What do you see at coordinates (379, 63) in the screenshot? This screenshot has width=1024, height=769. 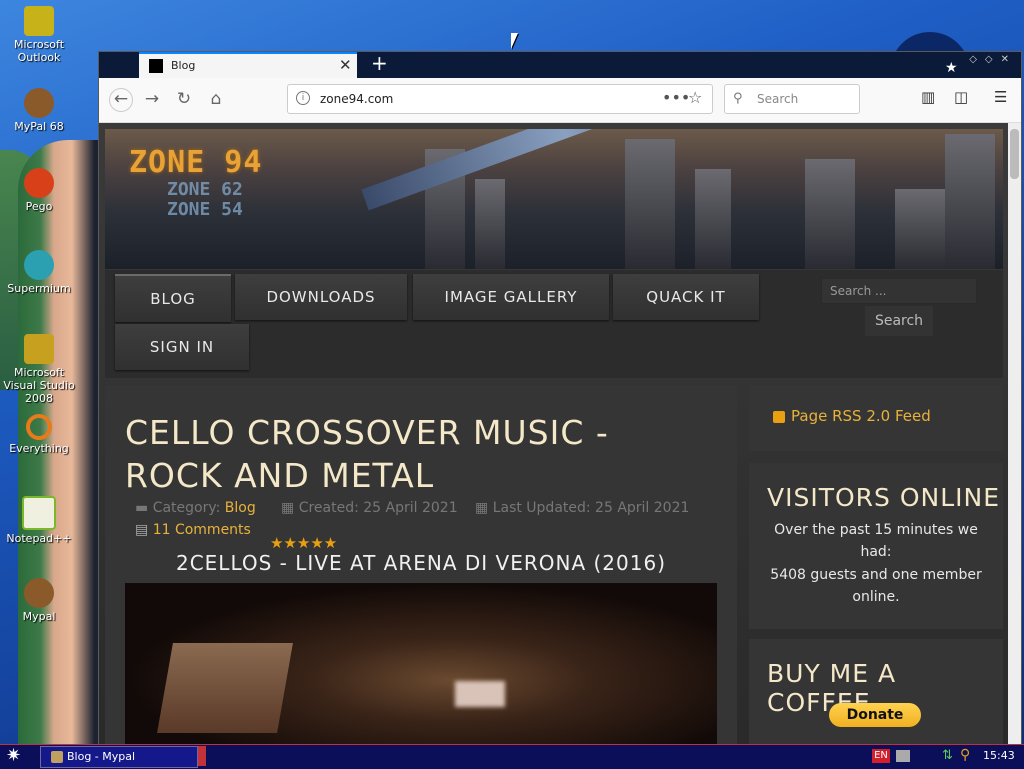 I see `new-tab-button: +` at bounding box center [379, 63].